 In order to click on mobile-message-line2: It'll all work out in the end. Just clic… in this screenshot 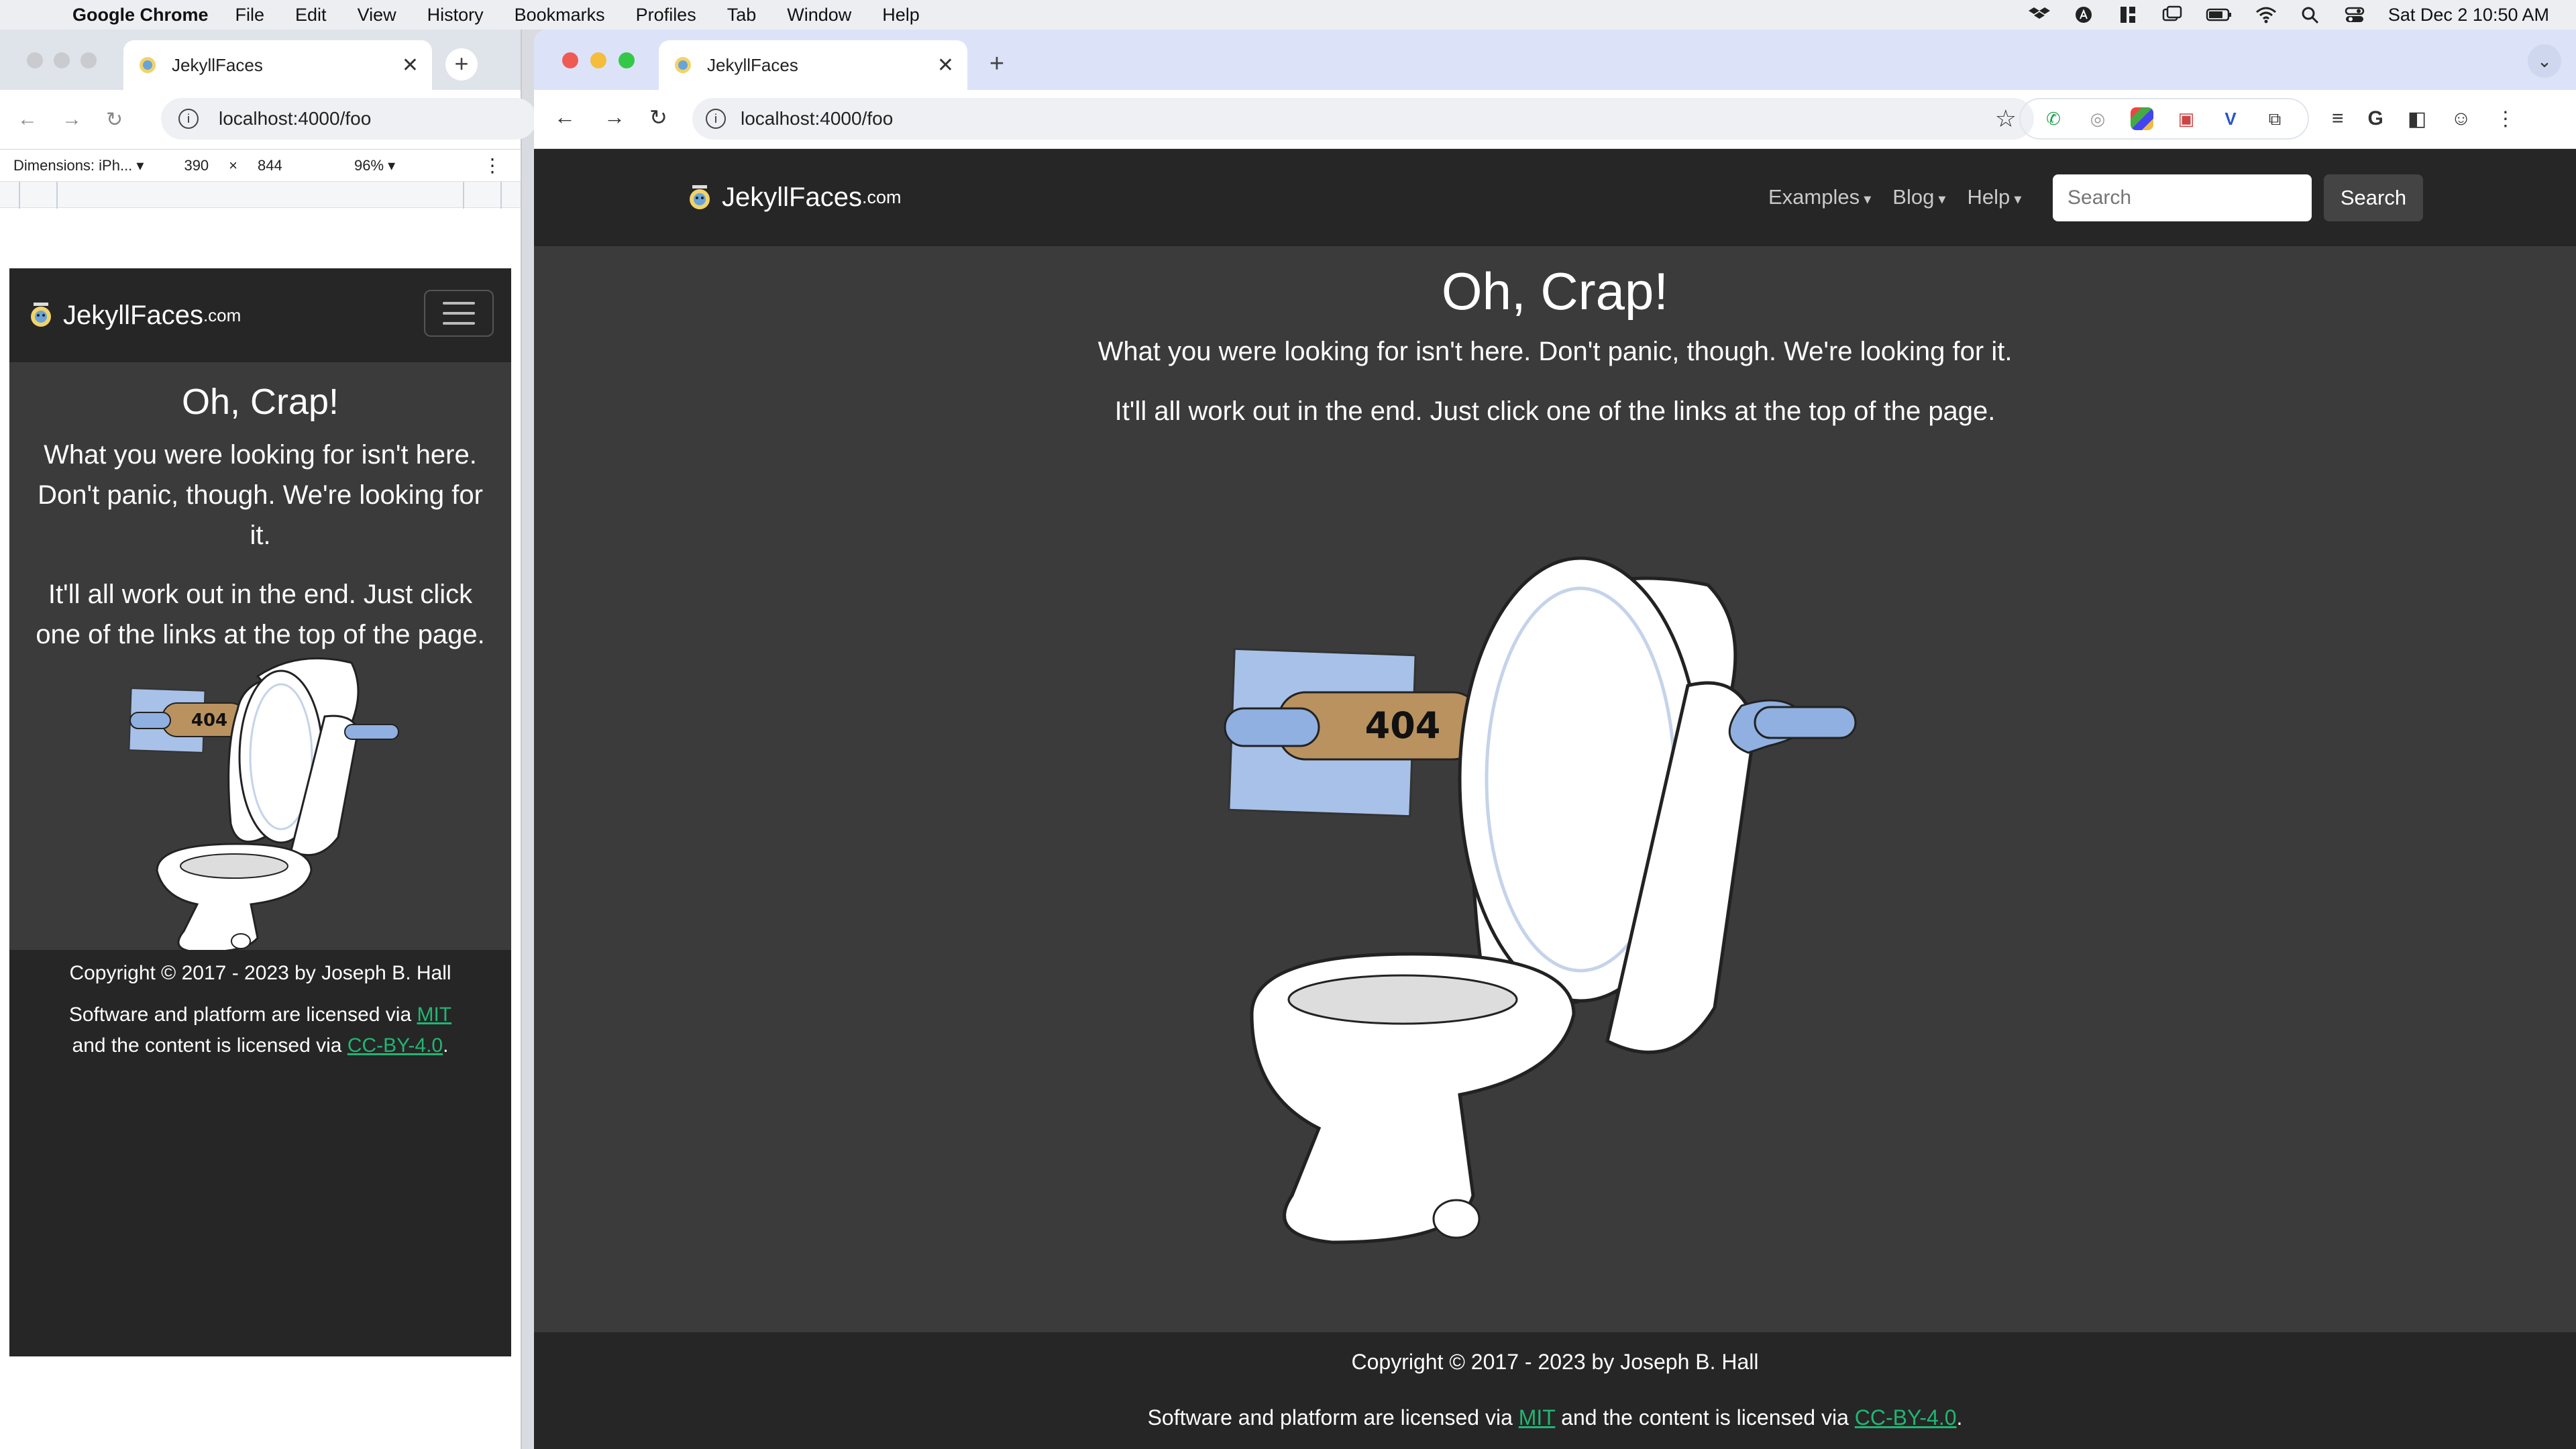, I will do `click(260, 614)`.